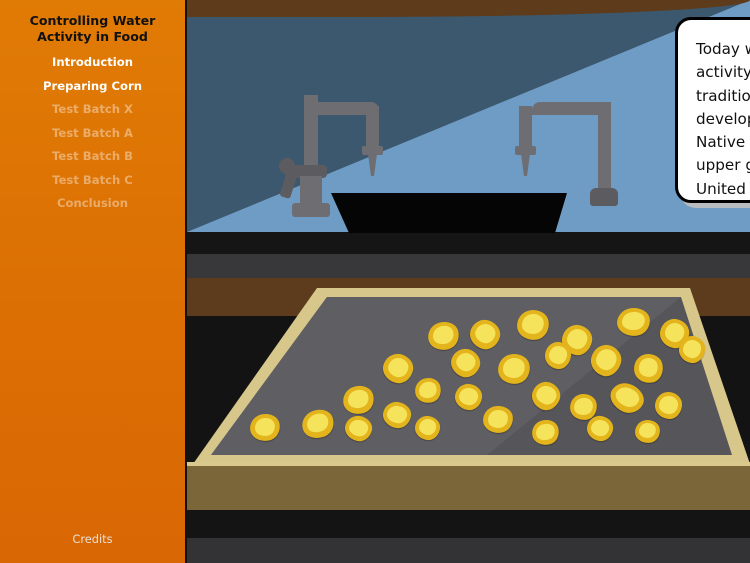 The image size is (750, 563). Describe the element at coordinates (468, 464) in the screenshot. I see `counter-strip-brown-lower-edge` at that location.